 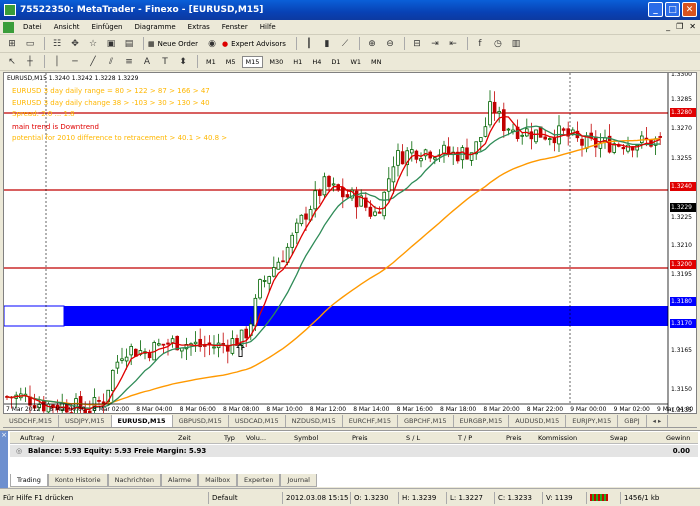 What do you see at coordinates (435, 44) in the screenshot?
I see `autoscroll-icon: ⇥` at bounding box center [435, 44].